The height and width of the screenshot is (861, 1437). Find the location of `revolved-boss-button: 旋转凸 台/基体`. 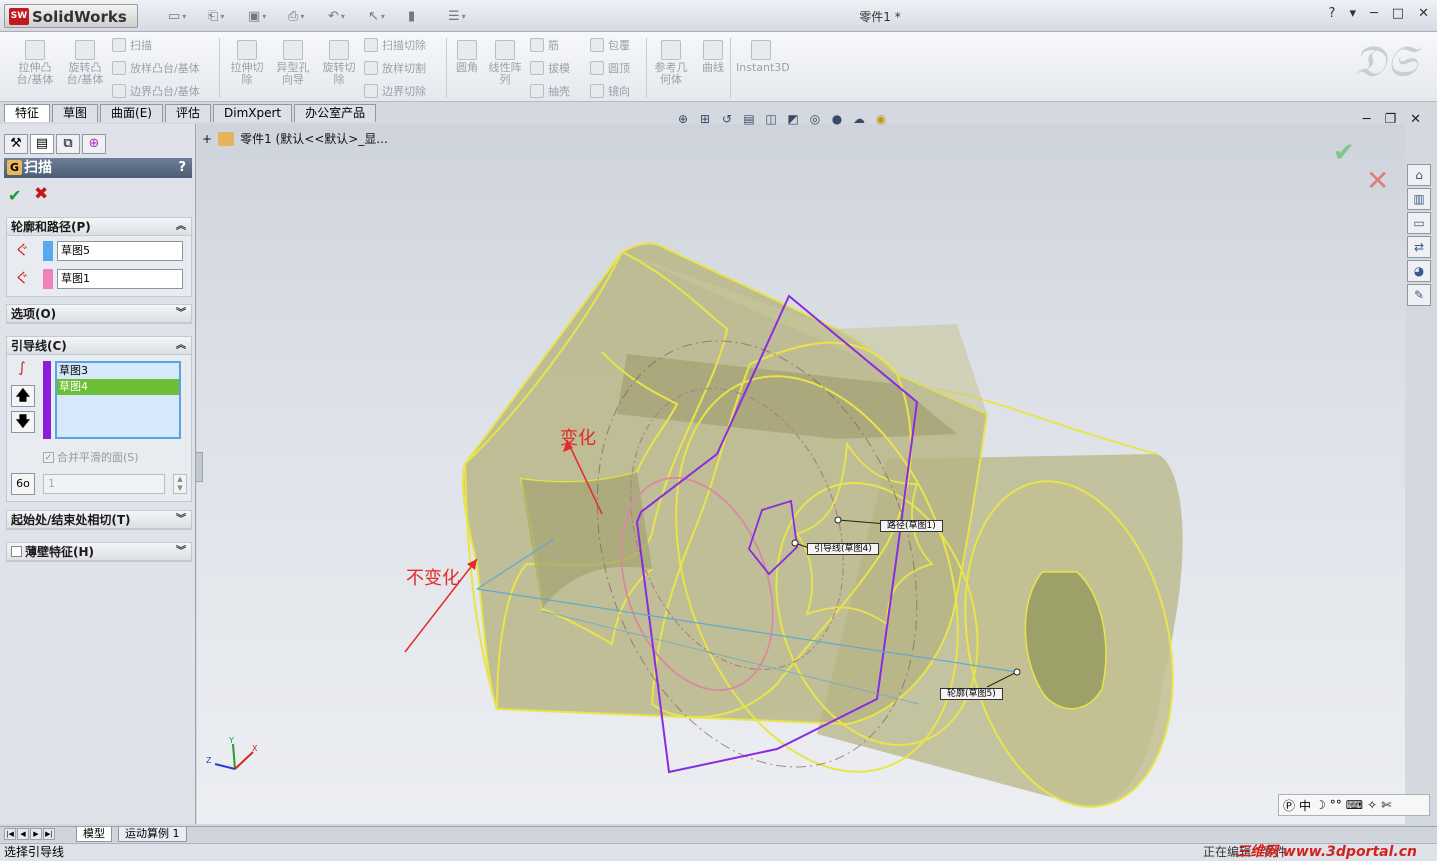

revolved-boss-button: 旋转凸 台/基体 is located at coordinates (85, 63).